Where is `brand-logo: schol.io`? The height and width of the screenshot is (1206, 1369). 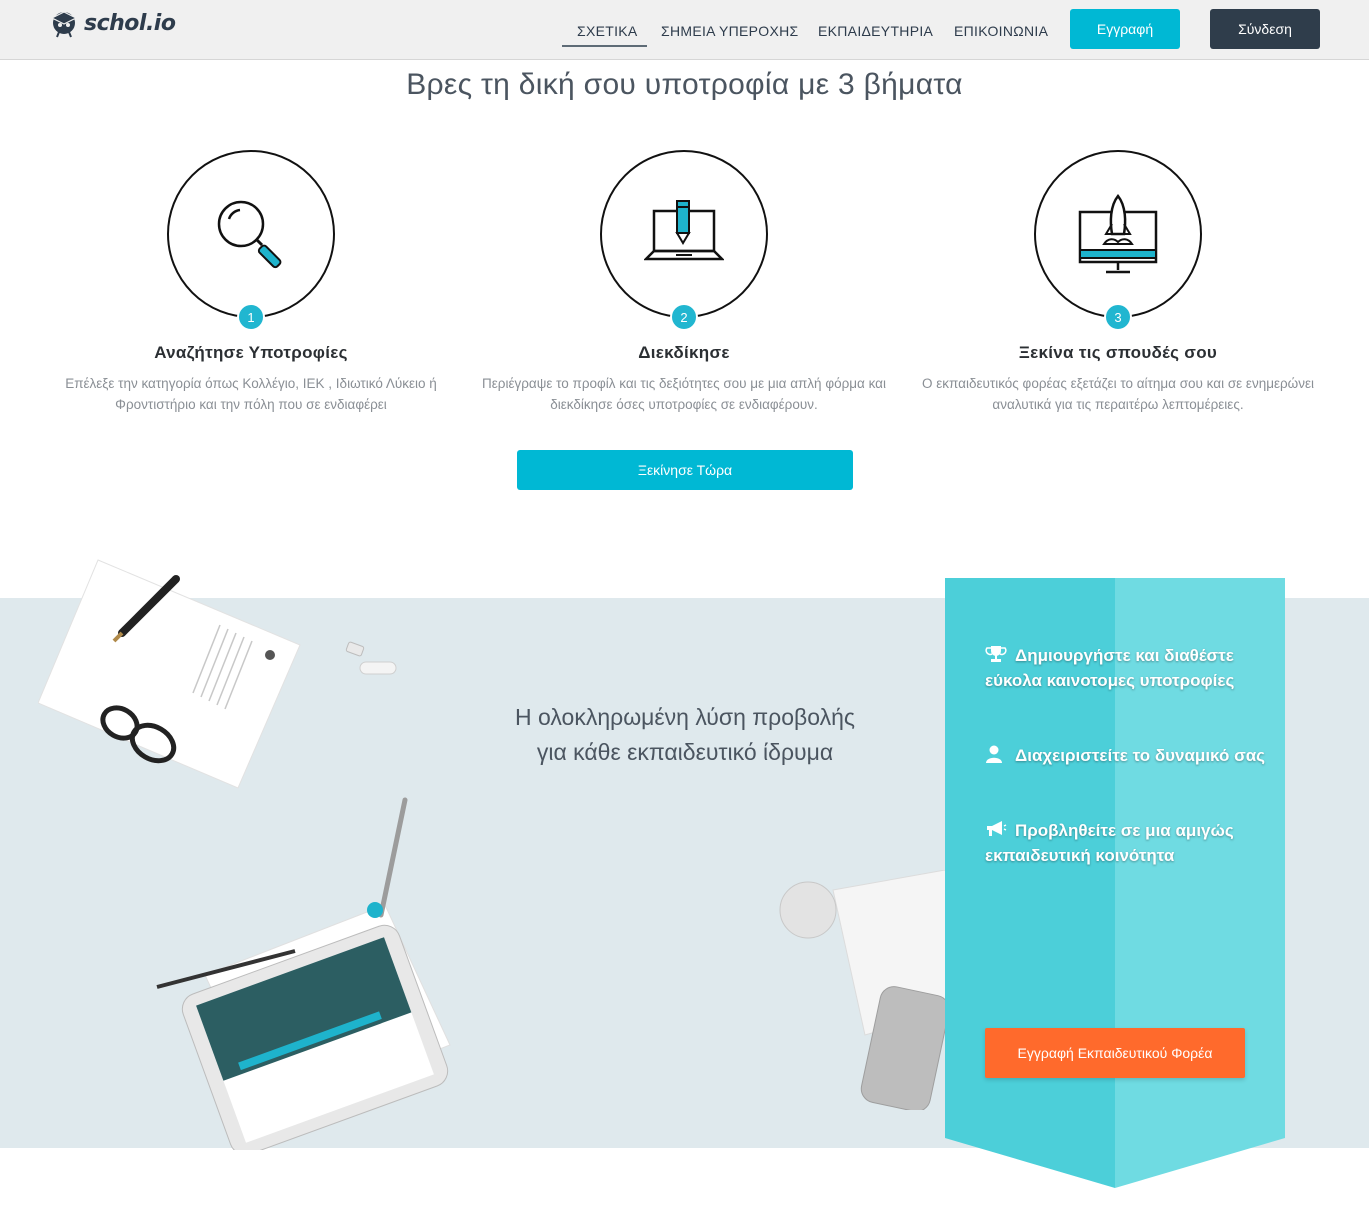
brand-logo: schol.io is located at coordinates (113, 23).